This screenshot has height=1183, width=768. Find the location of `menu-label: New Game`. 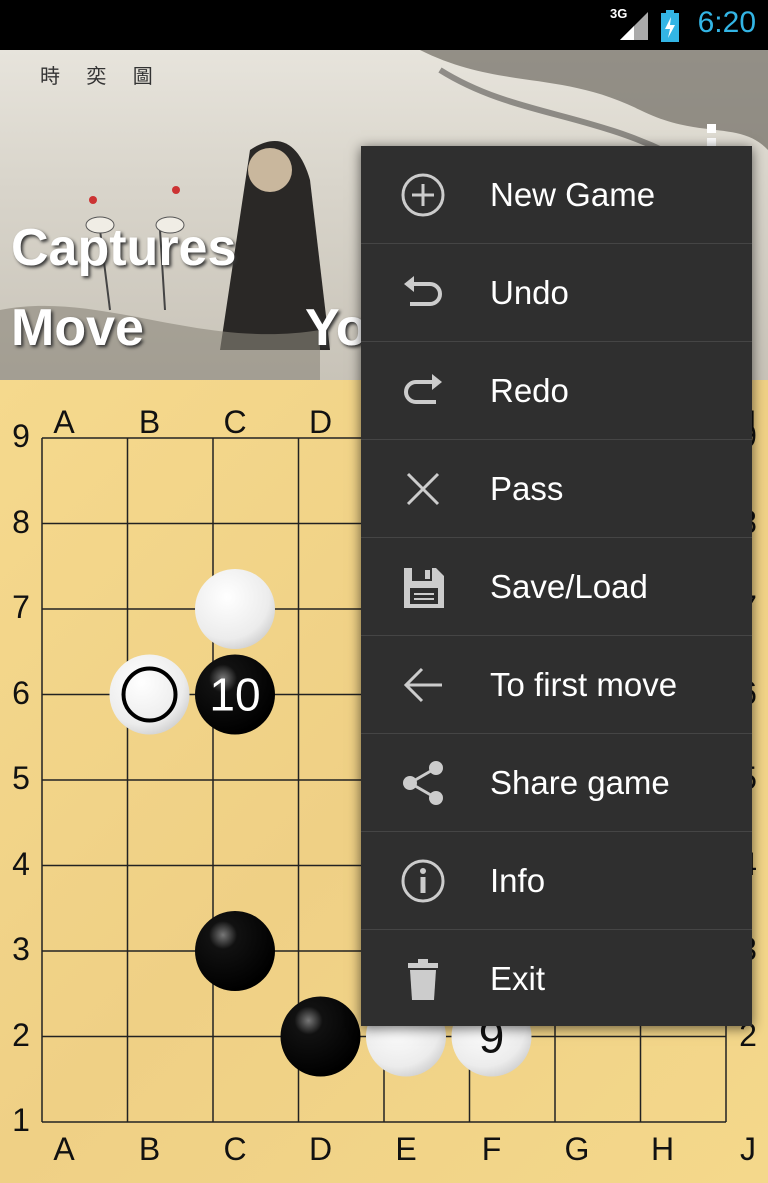

menu-label: New Game is located at coordinates (573, 194).